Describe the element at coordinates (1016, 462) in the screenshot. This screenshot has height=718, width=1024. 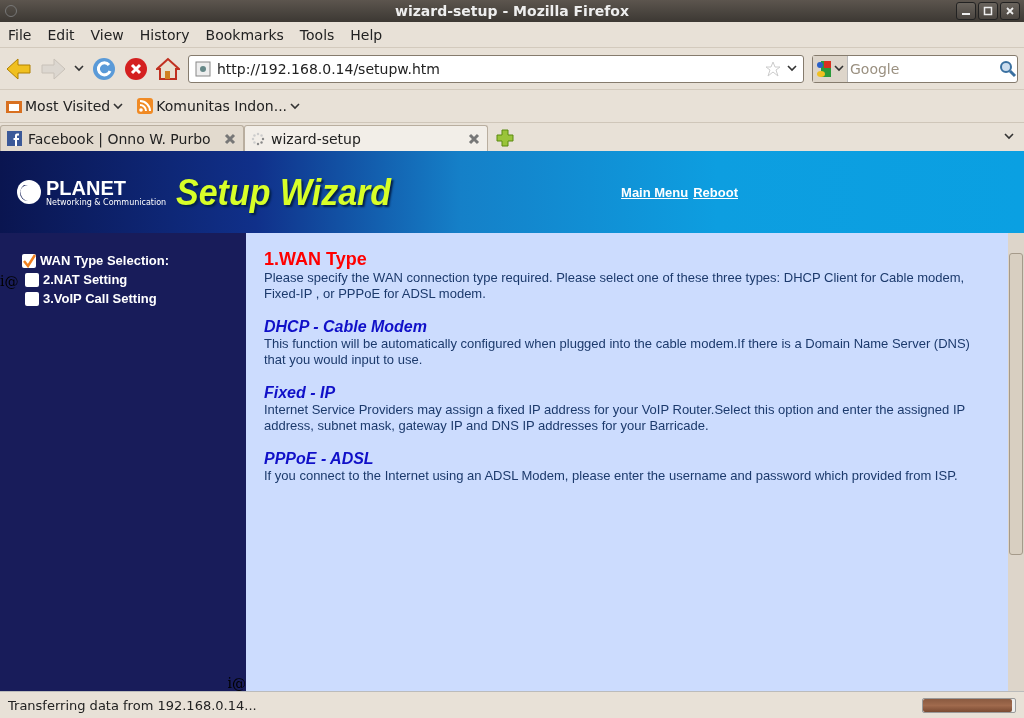
I see `scrollbar` at that location.